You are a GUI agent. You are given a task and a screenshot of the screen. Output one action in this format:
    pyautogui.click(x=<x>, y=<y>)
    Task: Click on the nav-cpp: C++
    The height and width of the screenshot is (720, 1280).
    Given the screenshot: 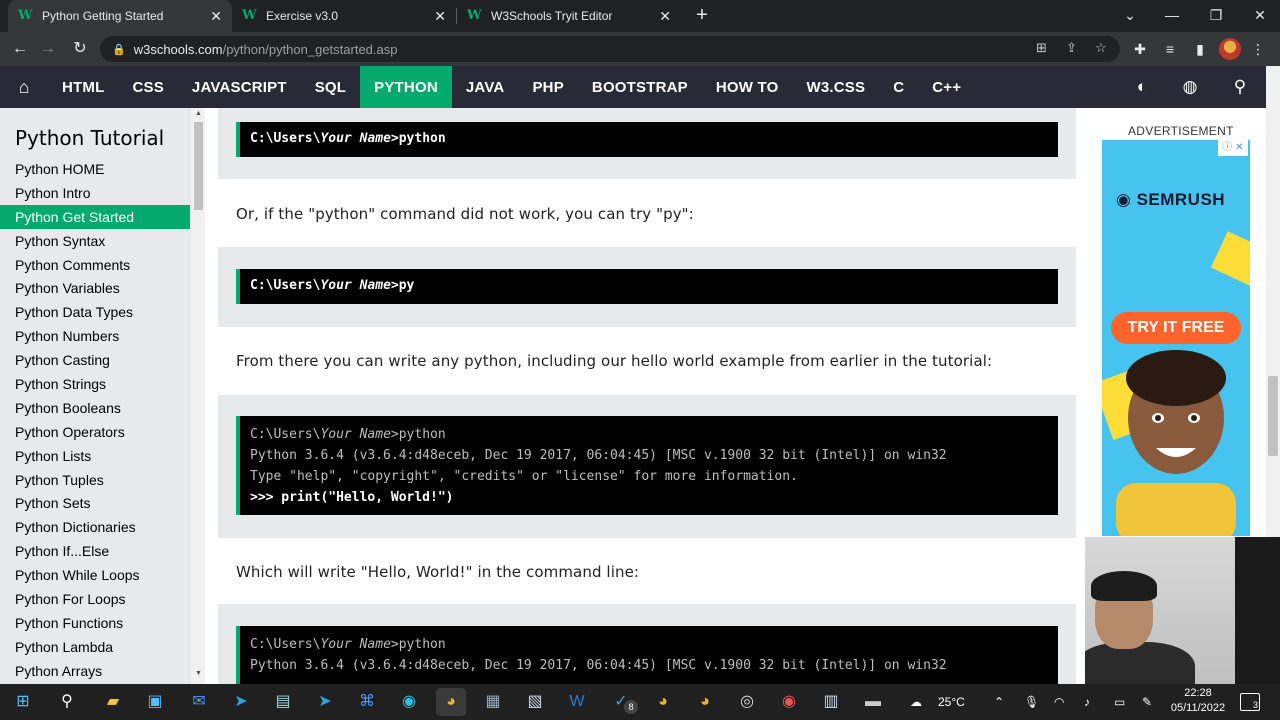 What is the action you would take?
    pyautogui.click(x=946, y=87)
    